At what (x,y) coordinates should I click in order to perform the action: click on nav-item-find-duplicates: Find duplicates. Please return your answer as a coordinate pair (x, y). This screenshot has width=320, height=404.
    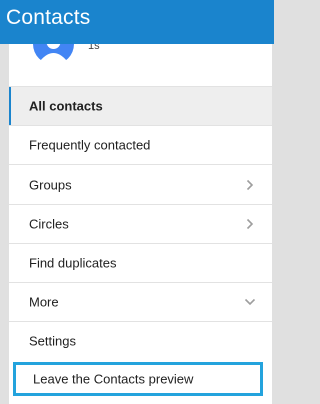
    Looking at the image, I should click on (140, 263).